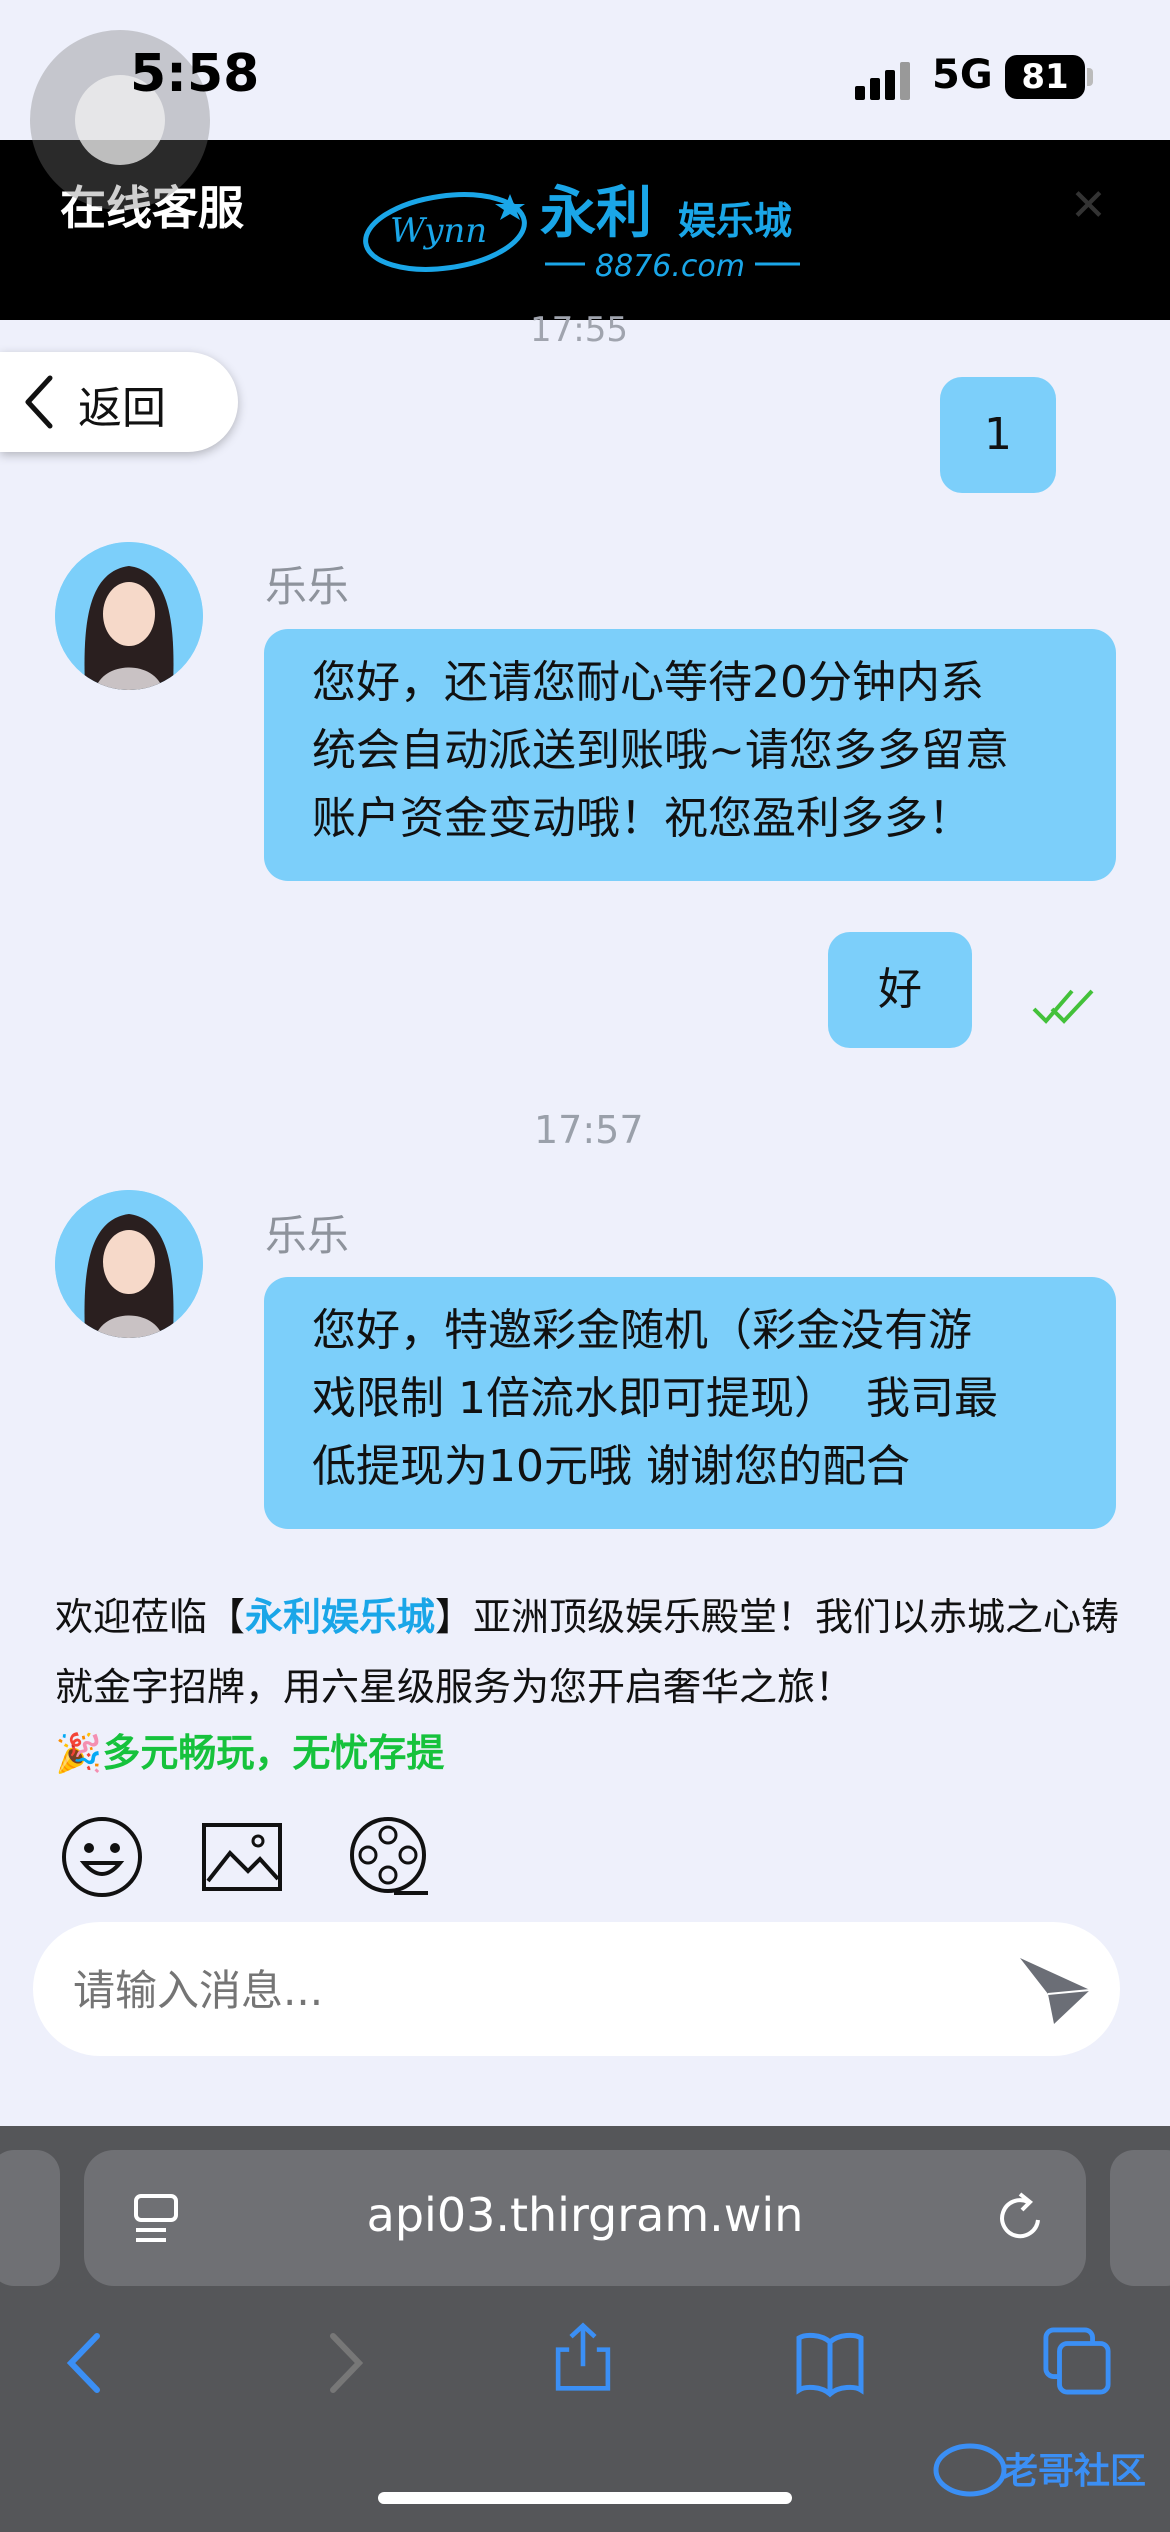  I want to click on share-icon, so click(583, 2357).